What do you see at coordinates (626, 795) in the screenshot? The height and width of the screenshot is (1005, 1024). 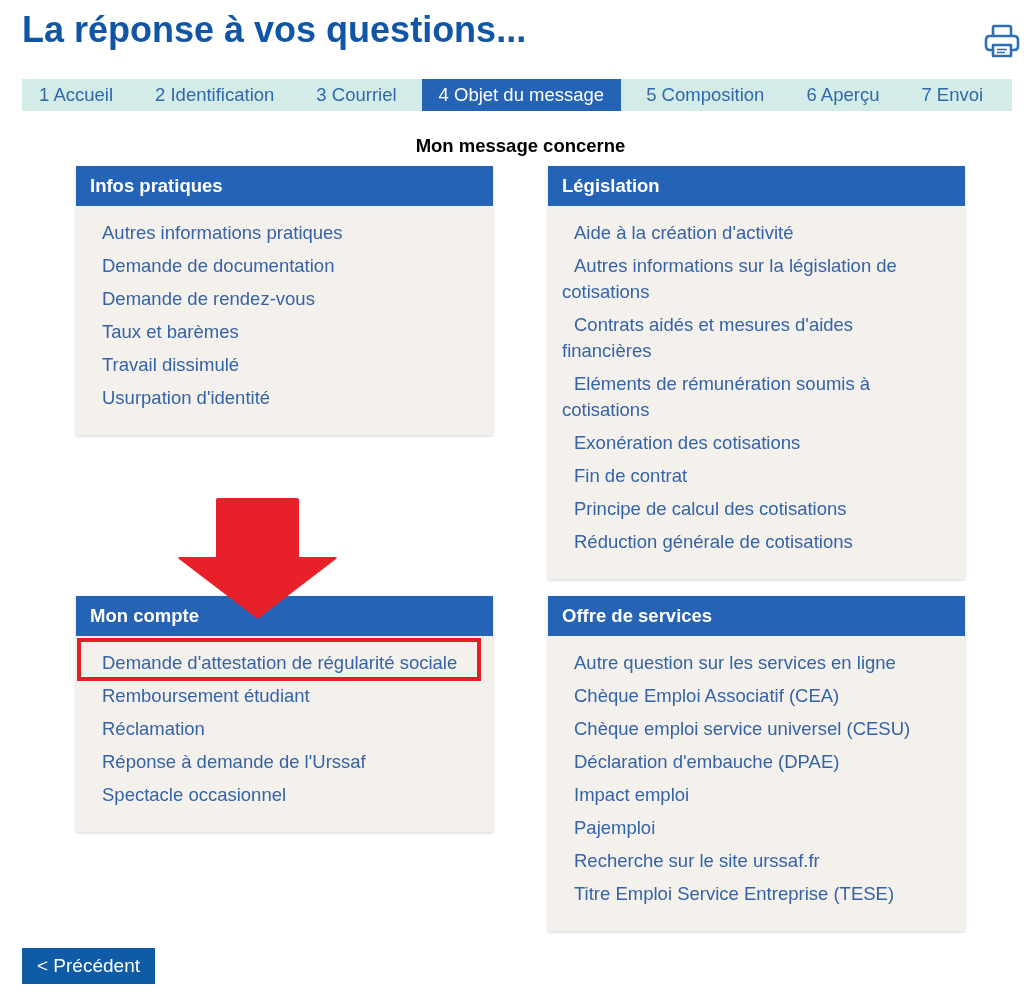 I see `topic-link: Impact emploi` at bounding box center [626, 795].